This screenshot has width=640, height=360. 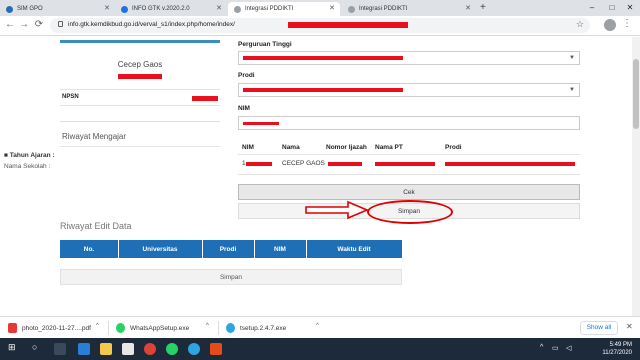 What do you see at coordinates (409, 192) in the screenshot?
I see `cek-button: Cek` at bounding box center [409, 192].